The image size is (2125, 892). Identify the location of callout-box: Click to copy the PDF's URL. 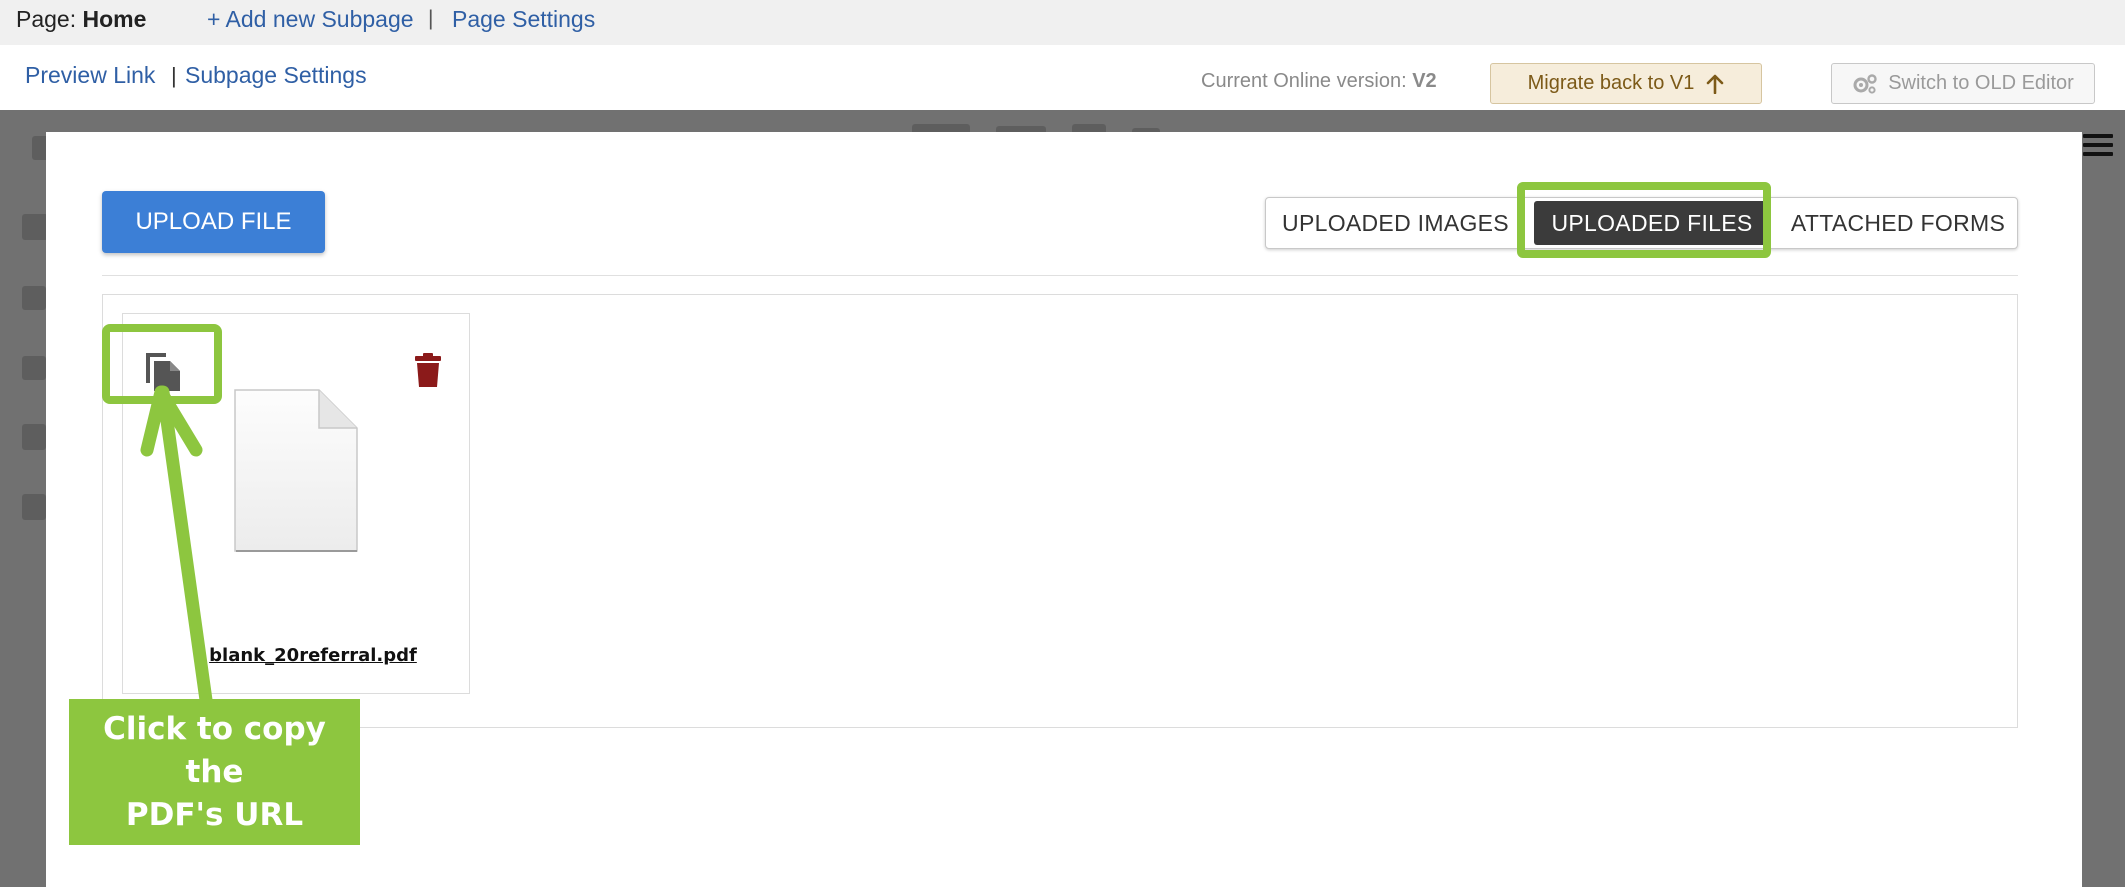
(214, 772).